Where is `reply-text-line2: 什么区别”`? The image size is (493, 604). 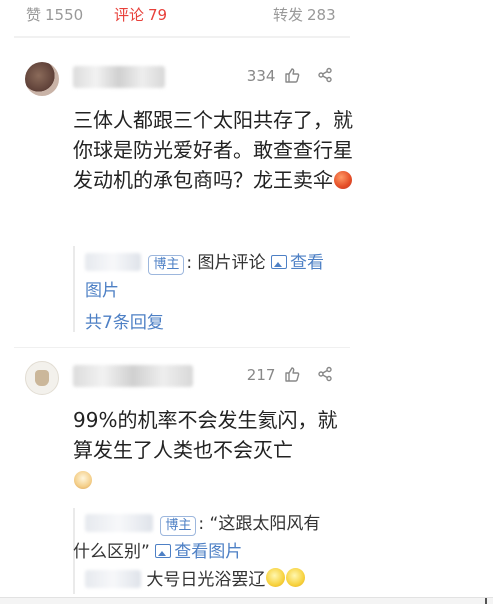 reply-text-line2: 什么区别” is located at coordinates (111, 552).